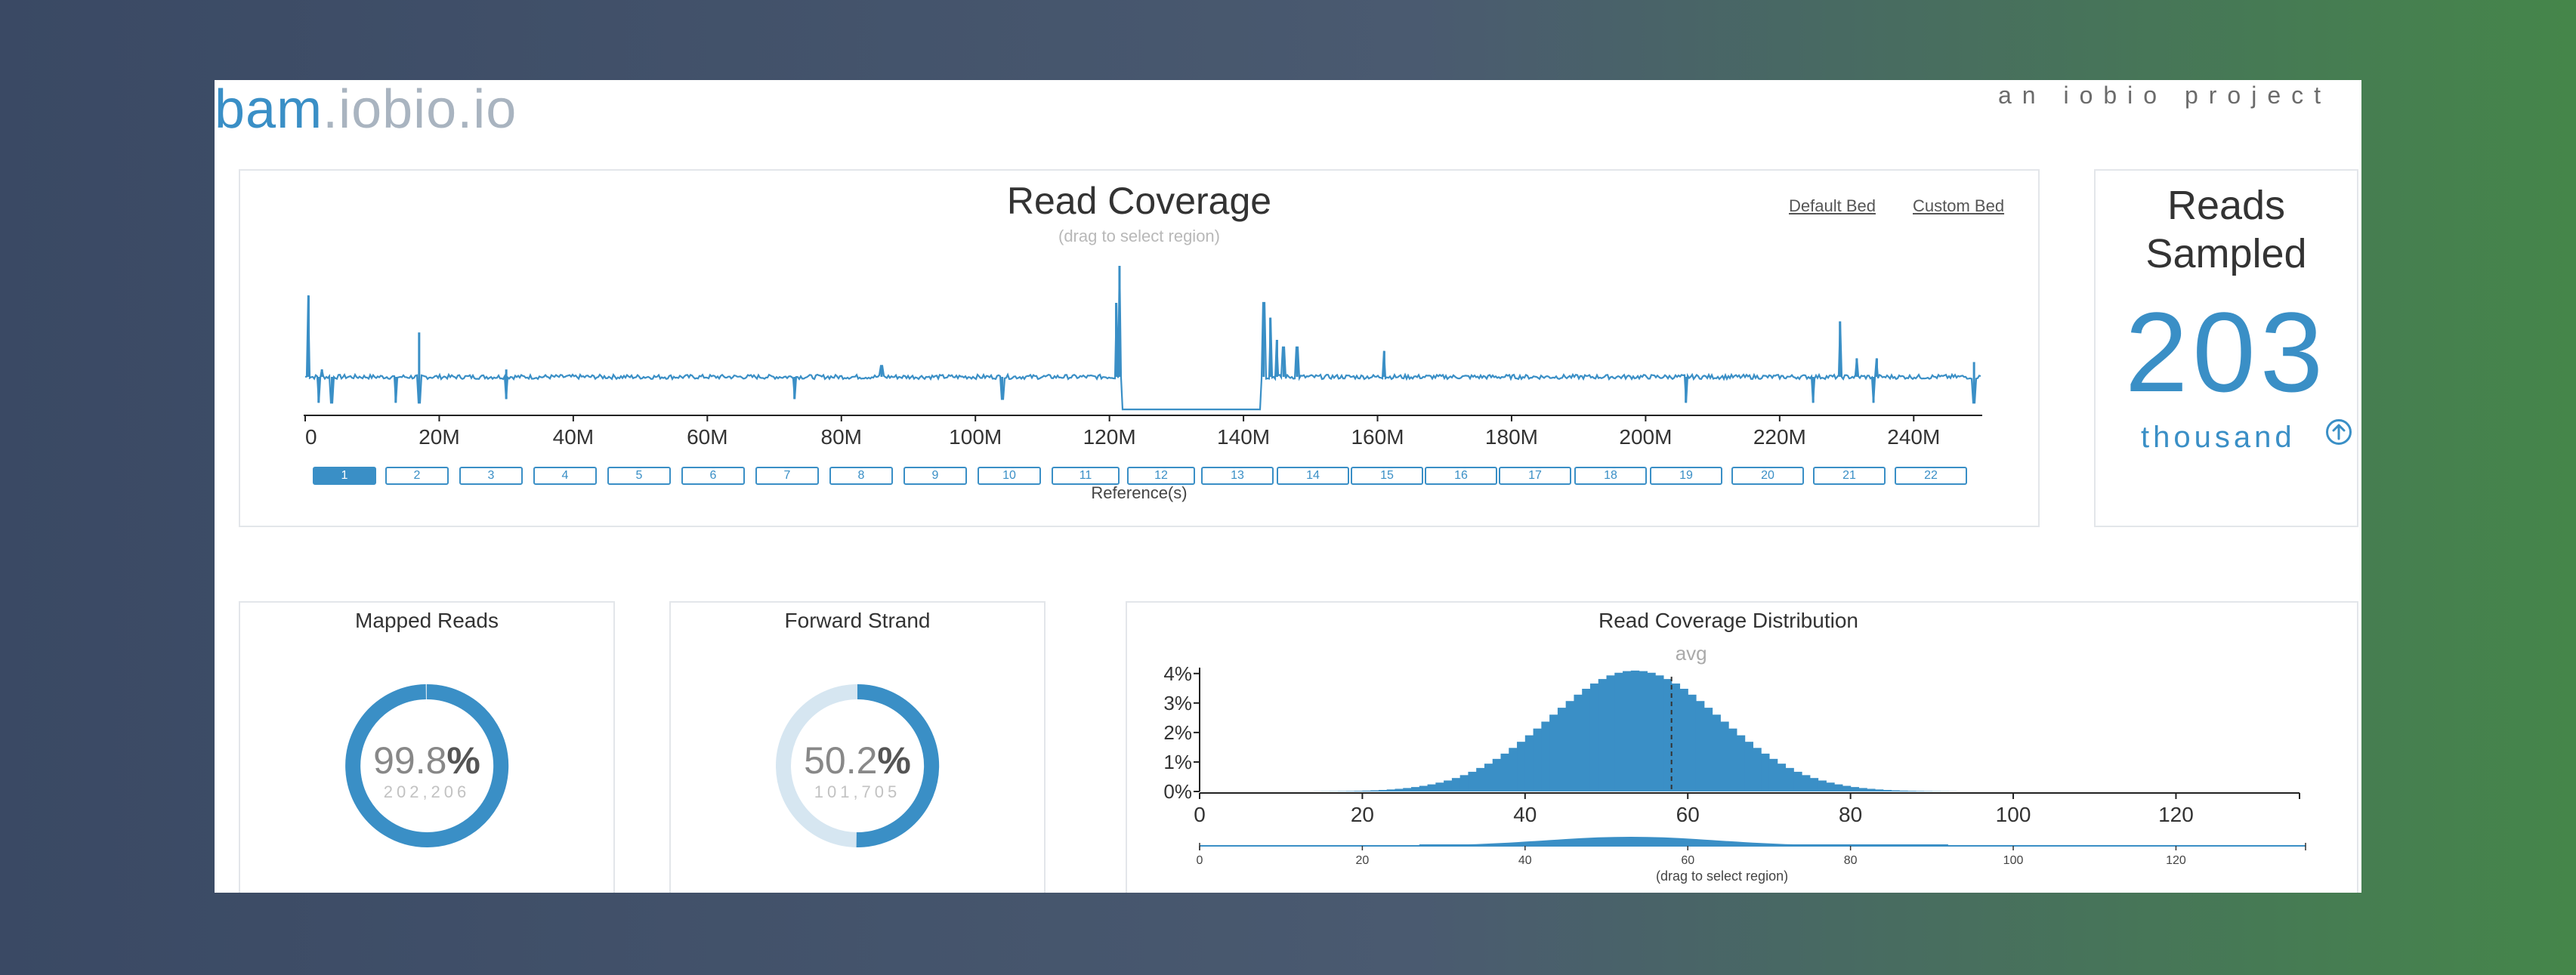 The width and height of the screenshot is (2576, 975). I want to click on distribution-y-tick-label-4: 4%, so click(1177, 673).